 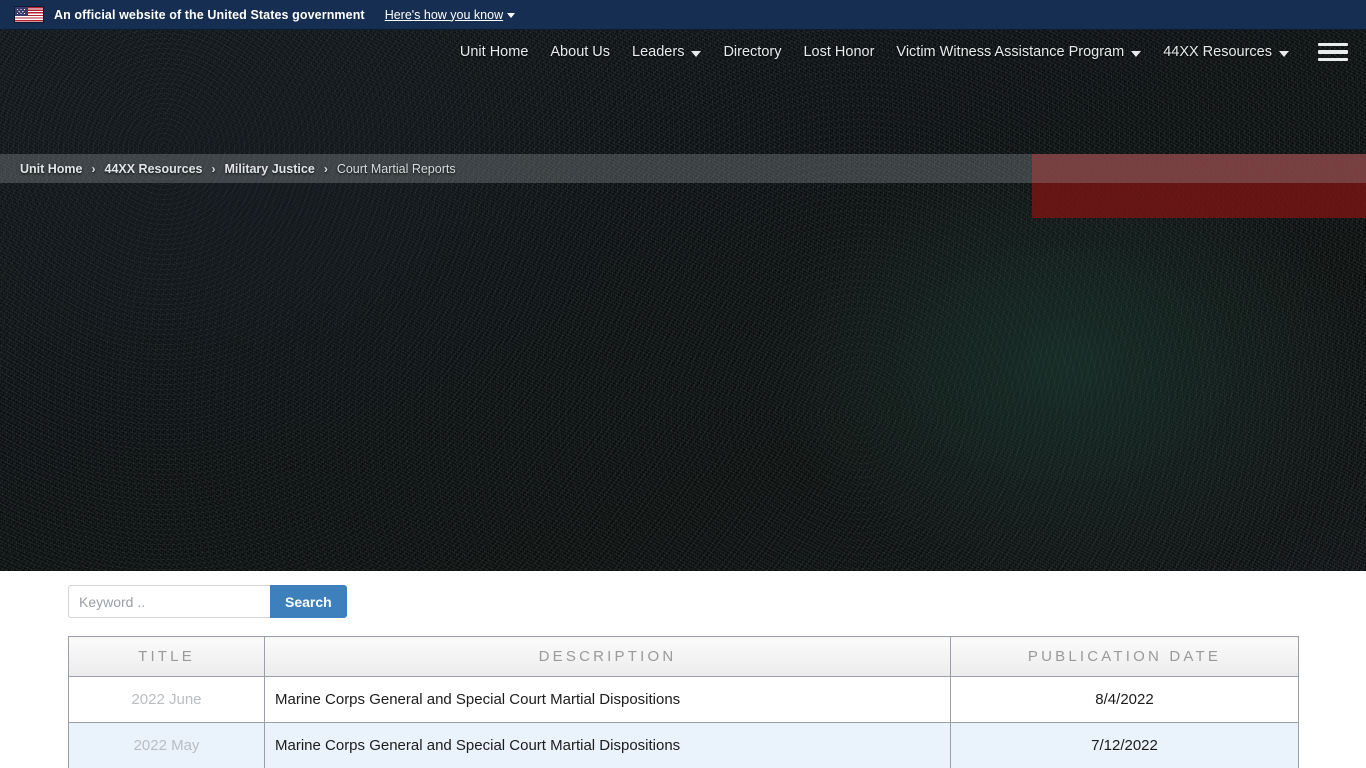 I want to click on table-head: TITLE DESCRIPTION PUBLICATION DATE, so click(x=683, y=656).